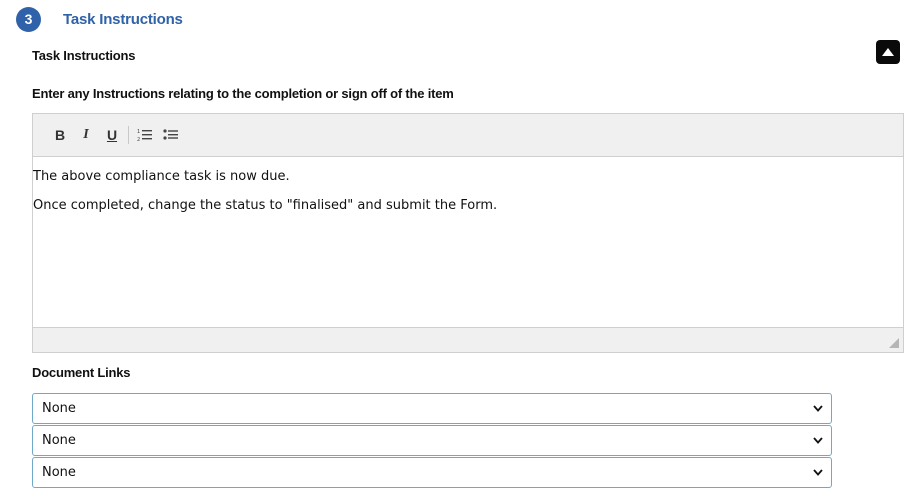 This screenshot has width=911, height=498. What do you see at coordinates (28, 19) in the screenshot?
I see `step-number-badge: 3` at bounding box center [28, 19].